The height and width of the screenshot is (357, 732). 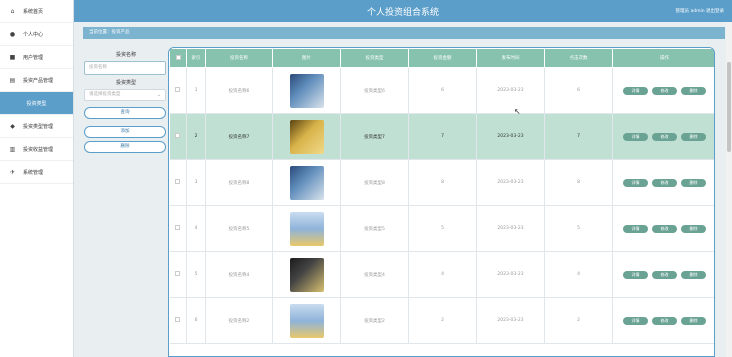 What do you see at coordinates (239, 58) in the screenshot?
I see `column-header: 投资名称` at bounding box center [239, 58].